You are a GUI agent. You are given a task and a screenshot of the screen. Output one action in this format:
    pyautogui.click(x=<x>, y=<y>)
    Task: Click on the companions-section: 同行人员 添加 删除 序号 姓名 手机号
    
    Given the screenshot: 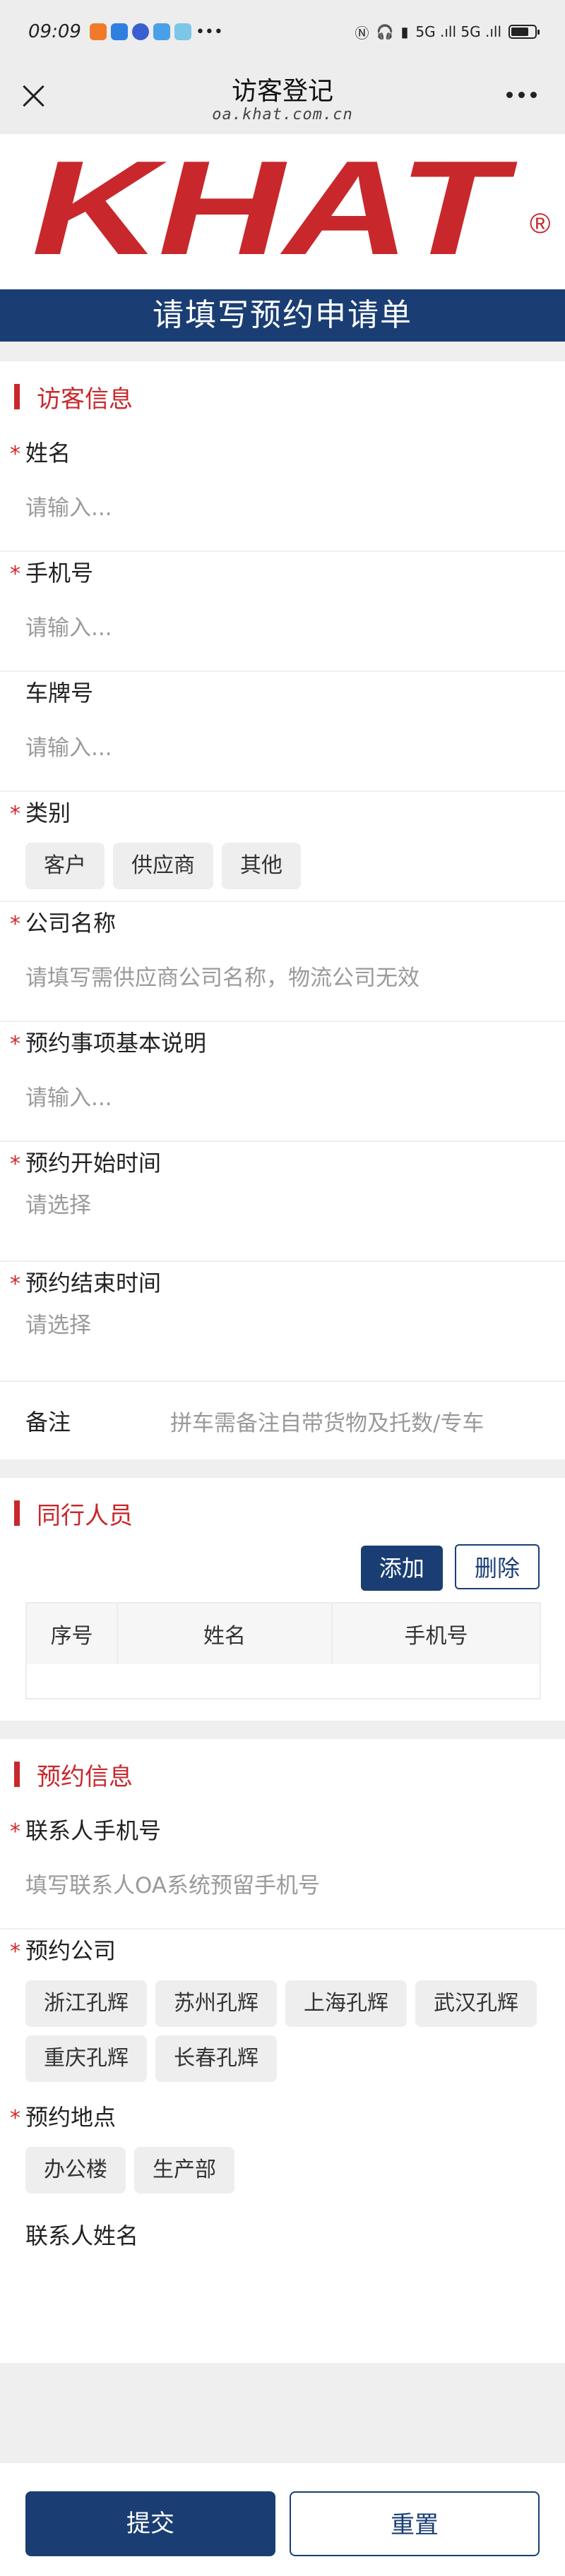 What is the action you would take?
    pyautogui.click(x=282, y=1599)
    